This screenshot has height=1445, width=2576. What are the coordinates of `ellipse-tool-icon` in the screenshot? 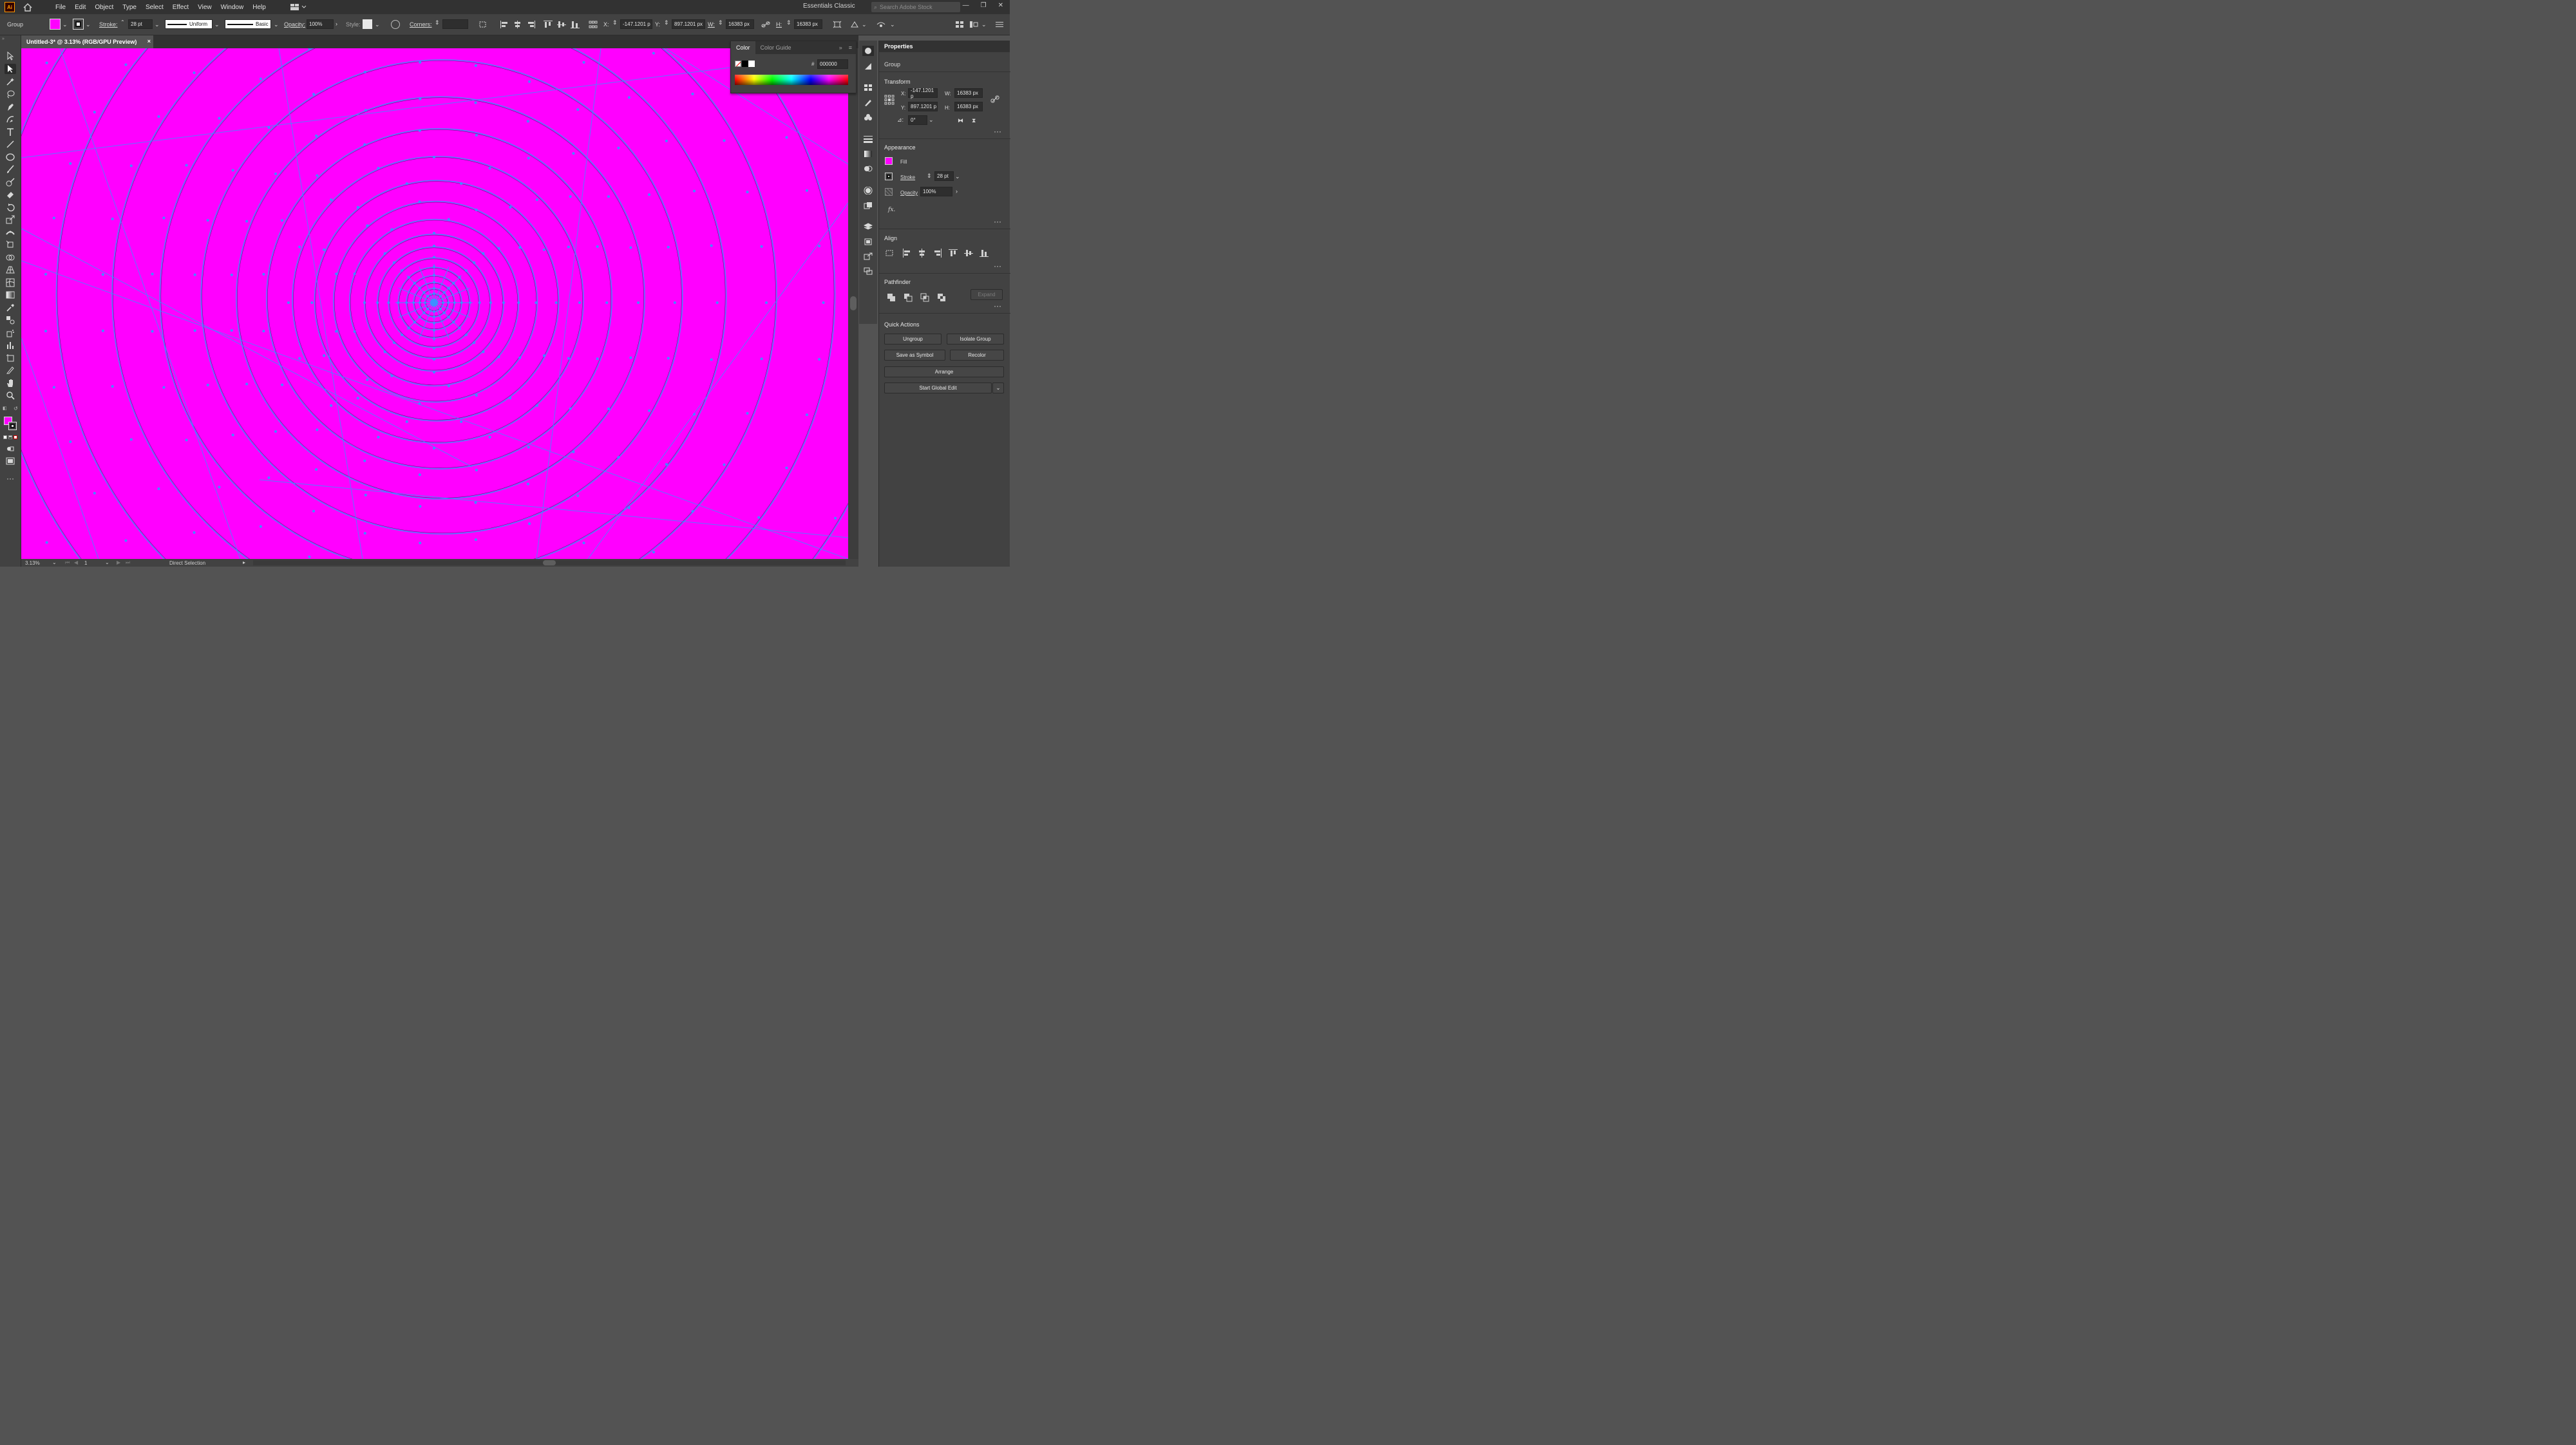 It's located at (10, 157).